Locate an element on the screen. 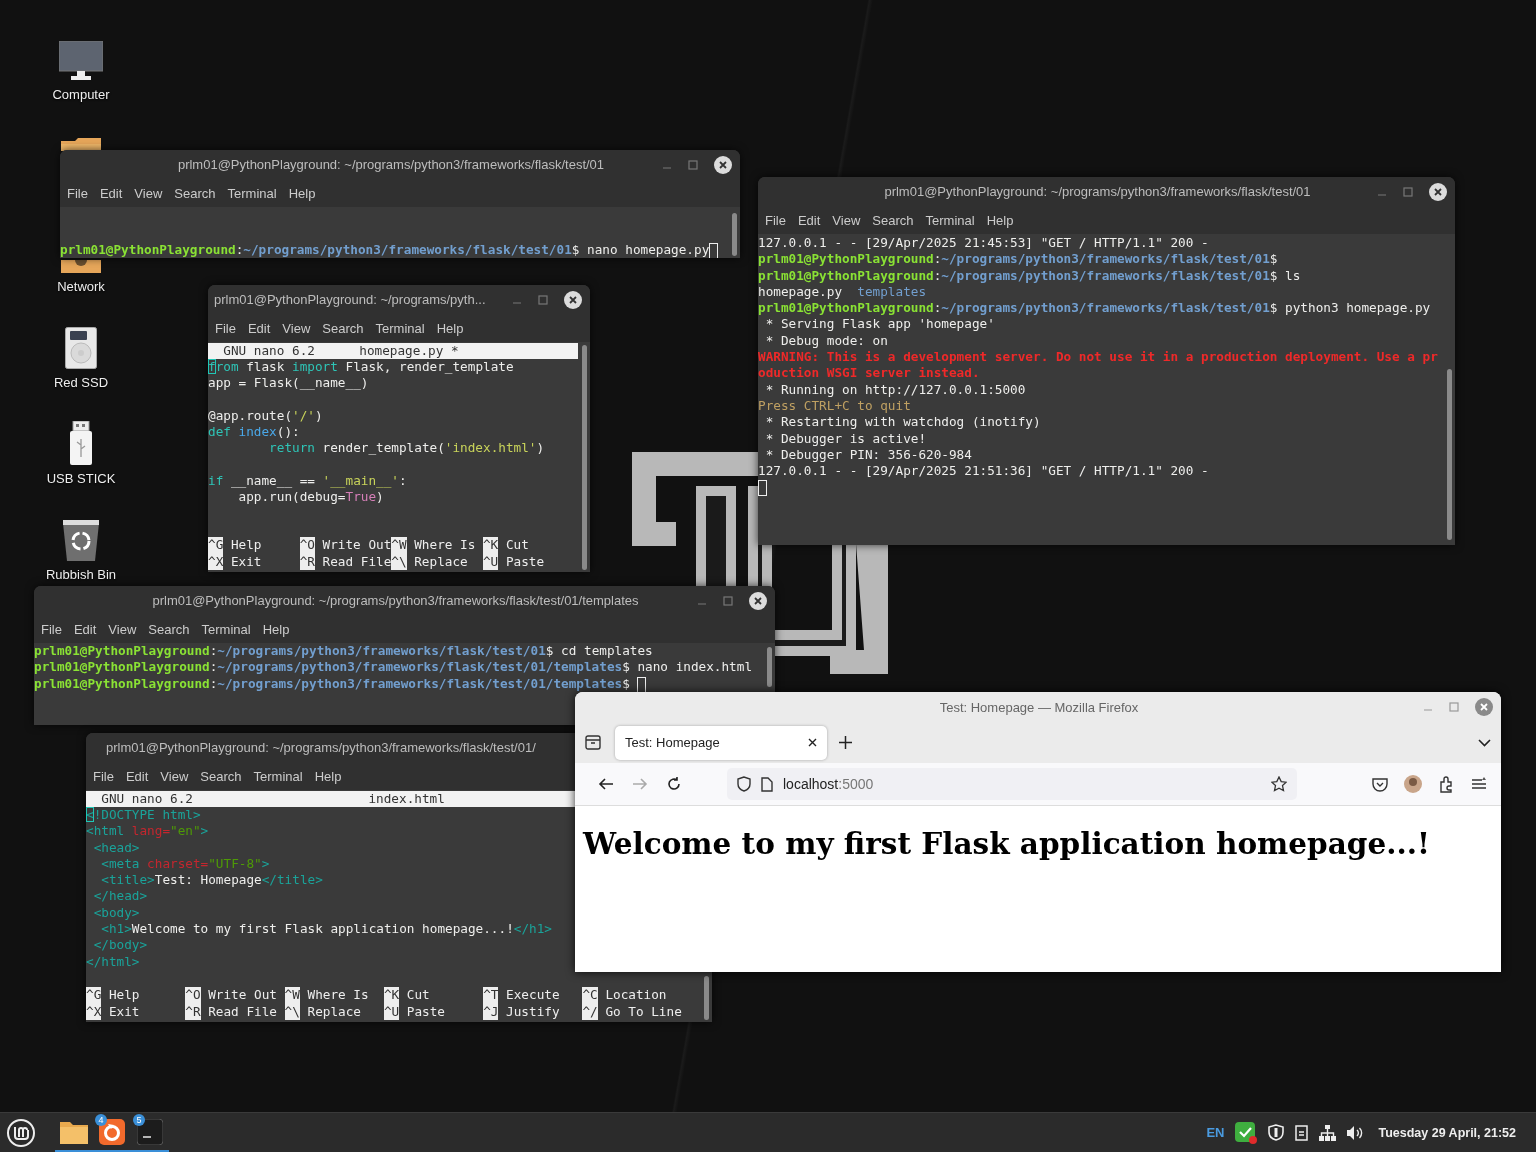 The image size is (1536, 1152). shortcut-label: Help is located at coordinates (246, 545).